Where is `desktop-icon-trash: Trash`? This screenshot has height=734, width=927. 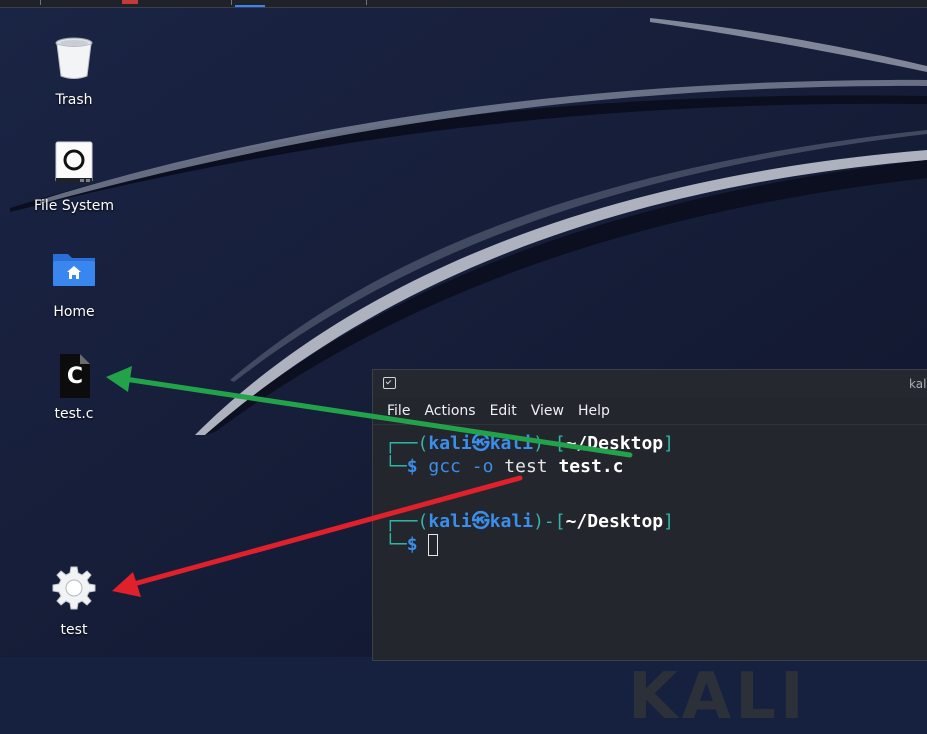 desktop-icon-trash: Trash is located at coordinates (74, 71).